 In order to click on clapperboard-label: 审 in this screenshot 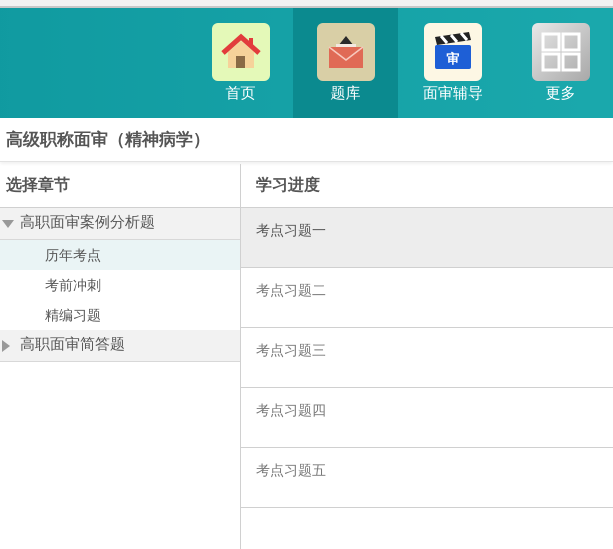, I will do `click(453, 59)`.